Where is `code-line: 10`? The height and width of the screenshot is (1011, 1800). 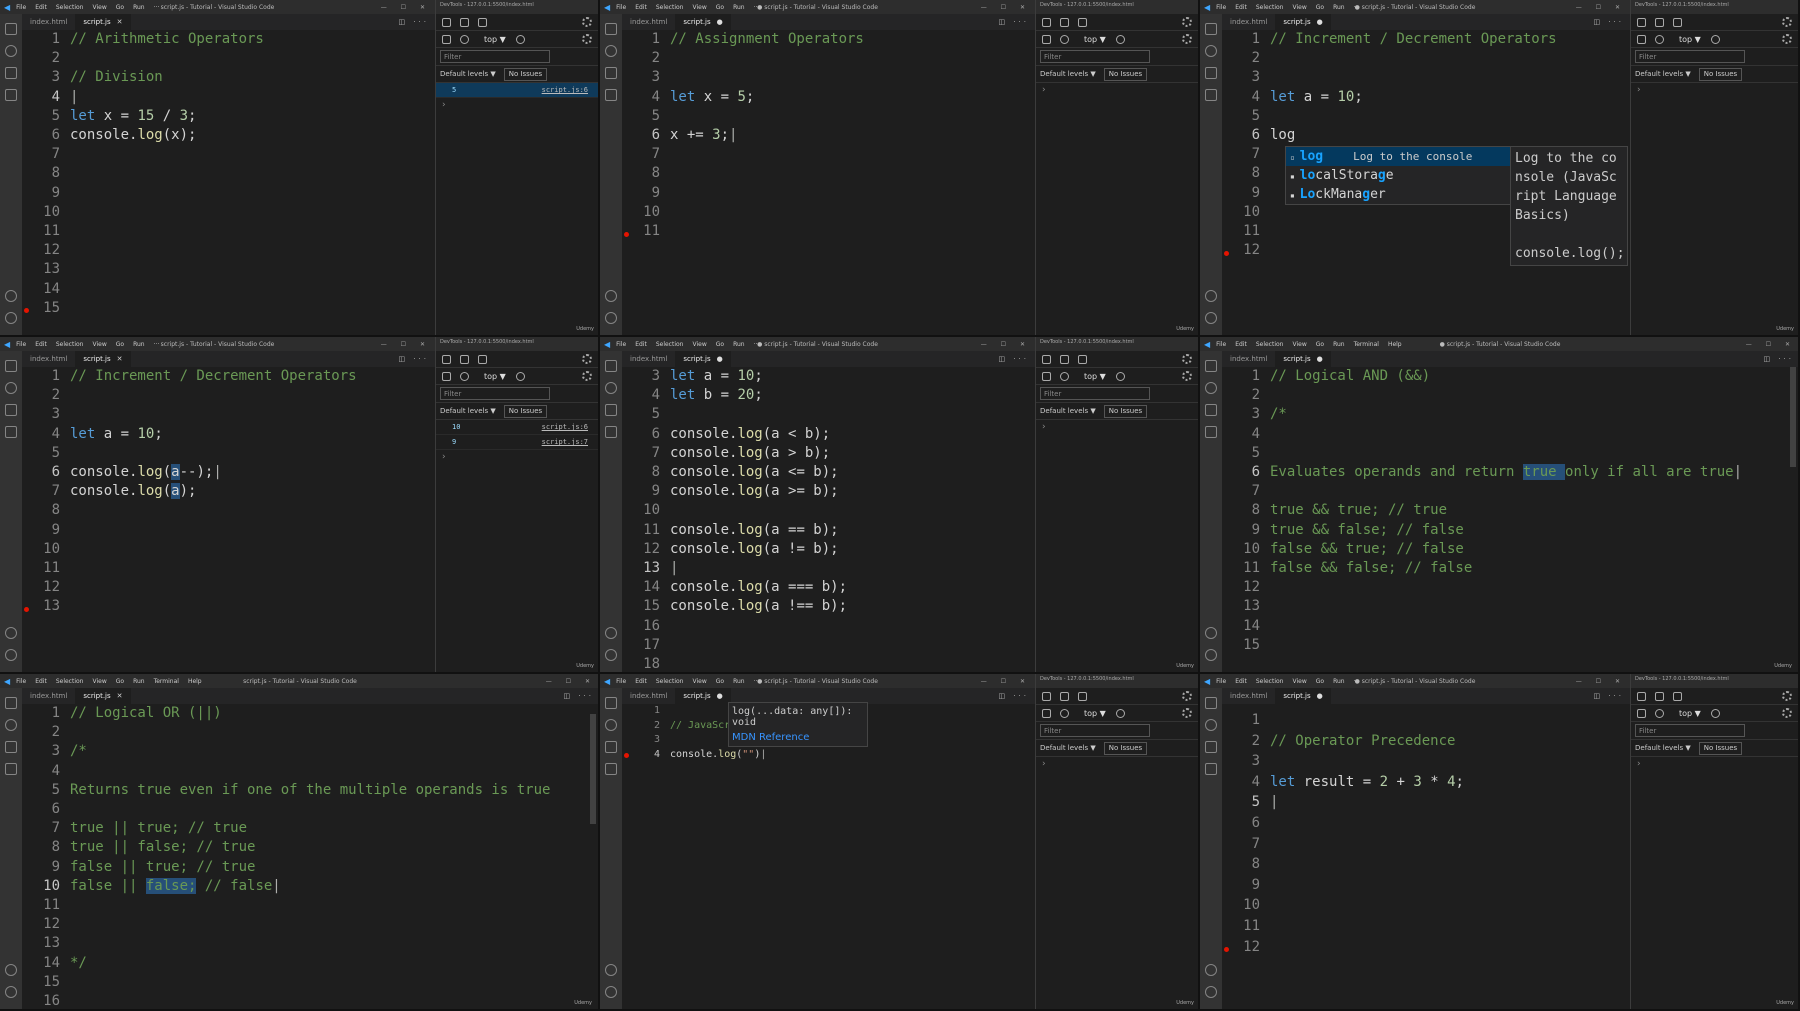
code-line: 10 is located at coordinates (828, 212).